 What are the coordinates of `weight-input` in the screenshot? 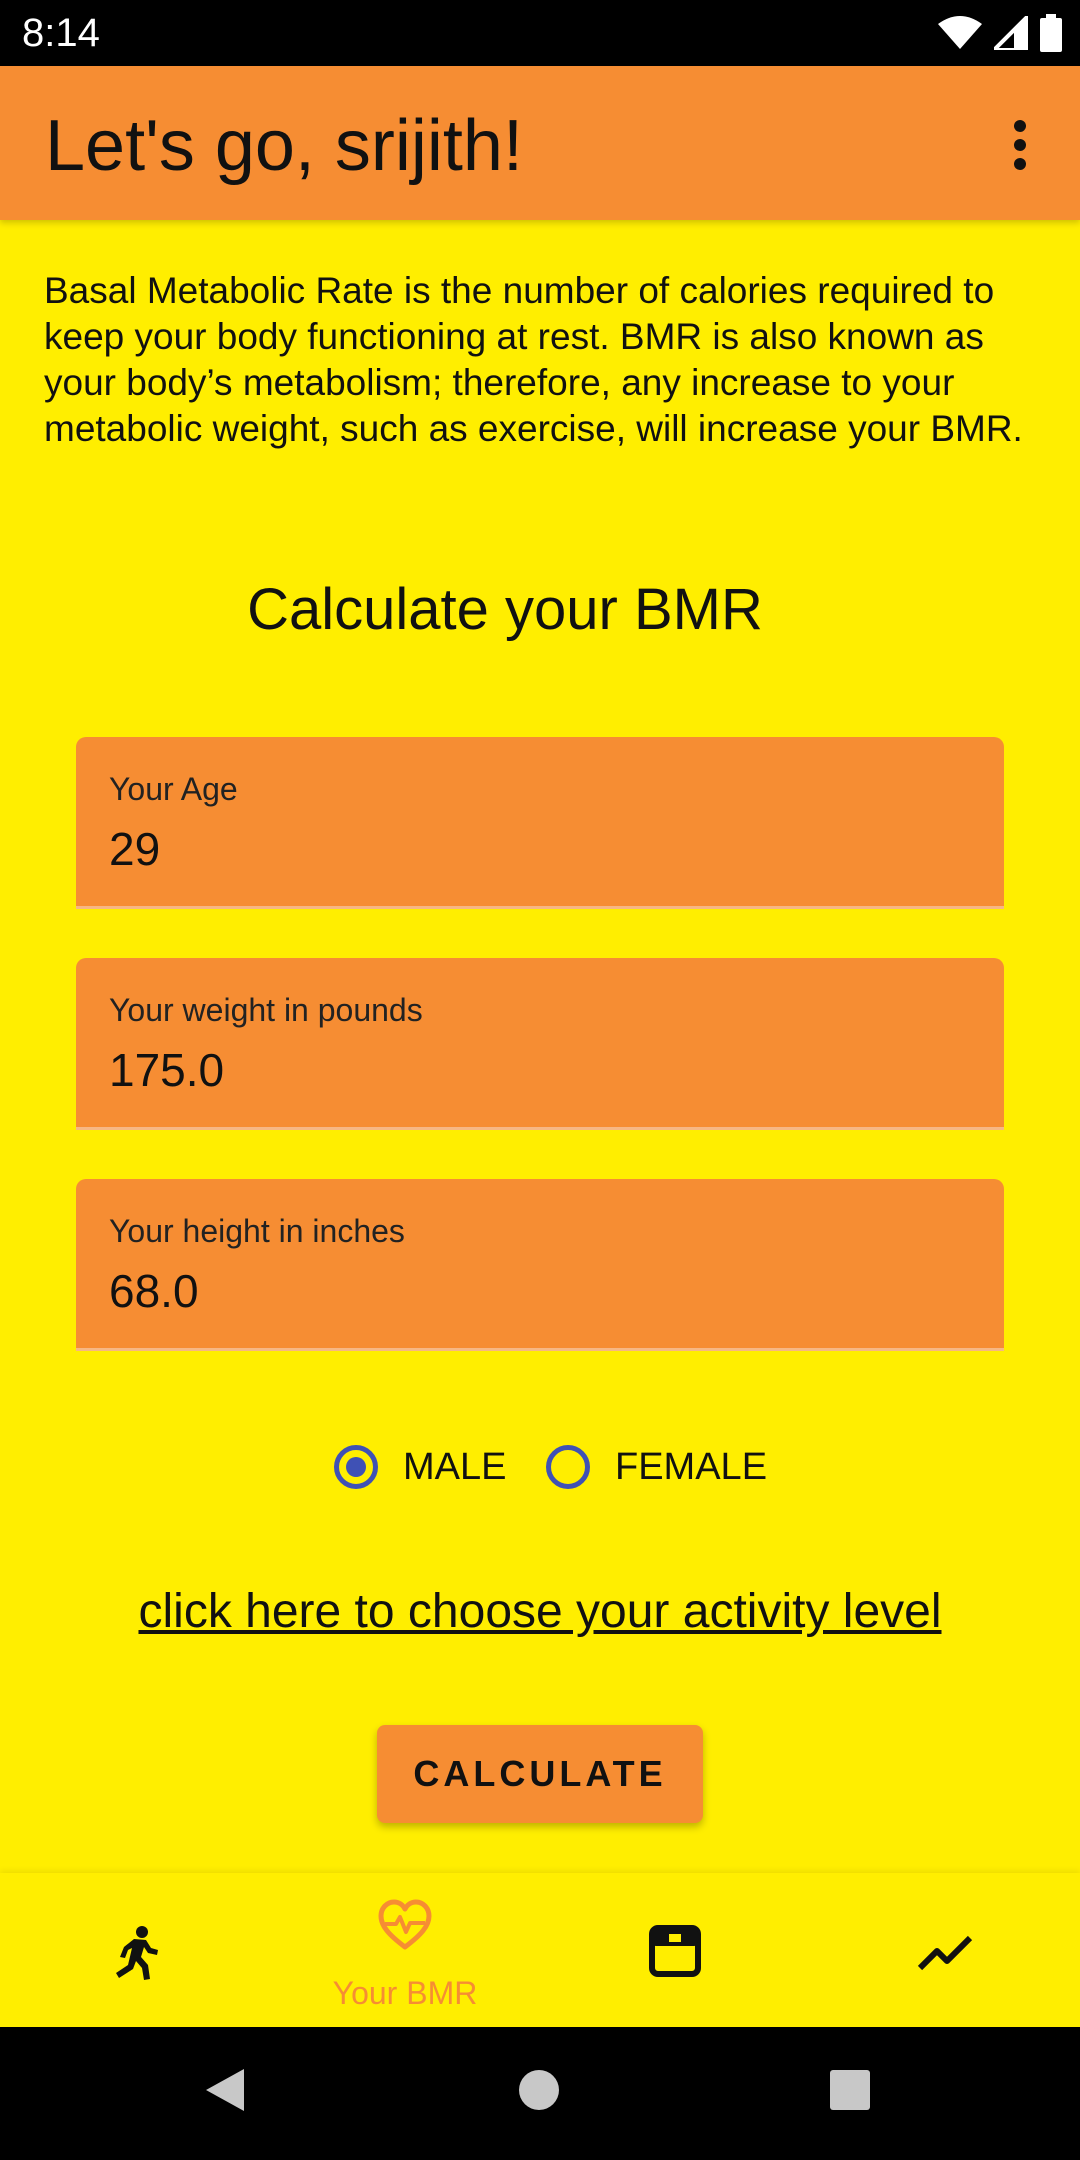 It's located at (534, 1070).